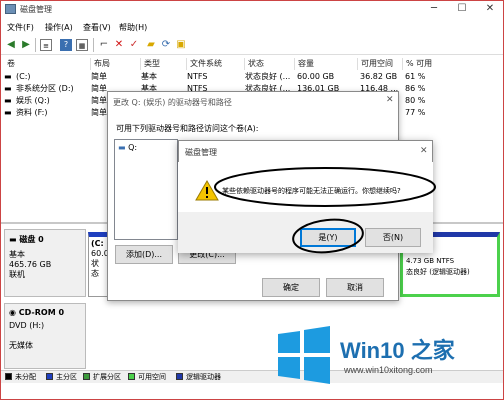 The width and height of the screenshot is (504, 400). Describe the element at coordinates (388, 370) in the screenshot. I see `watermark-url: www.win10xitong.com` at that location.